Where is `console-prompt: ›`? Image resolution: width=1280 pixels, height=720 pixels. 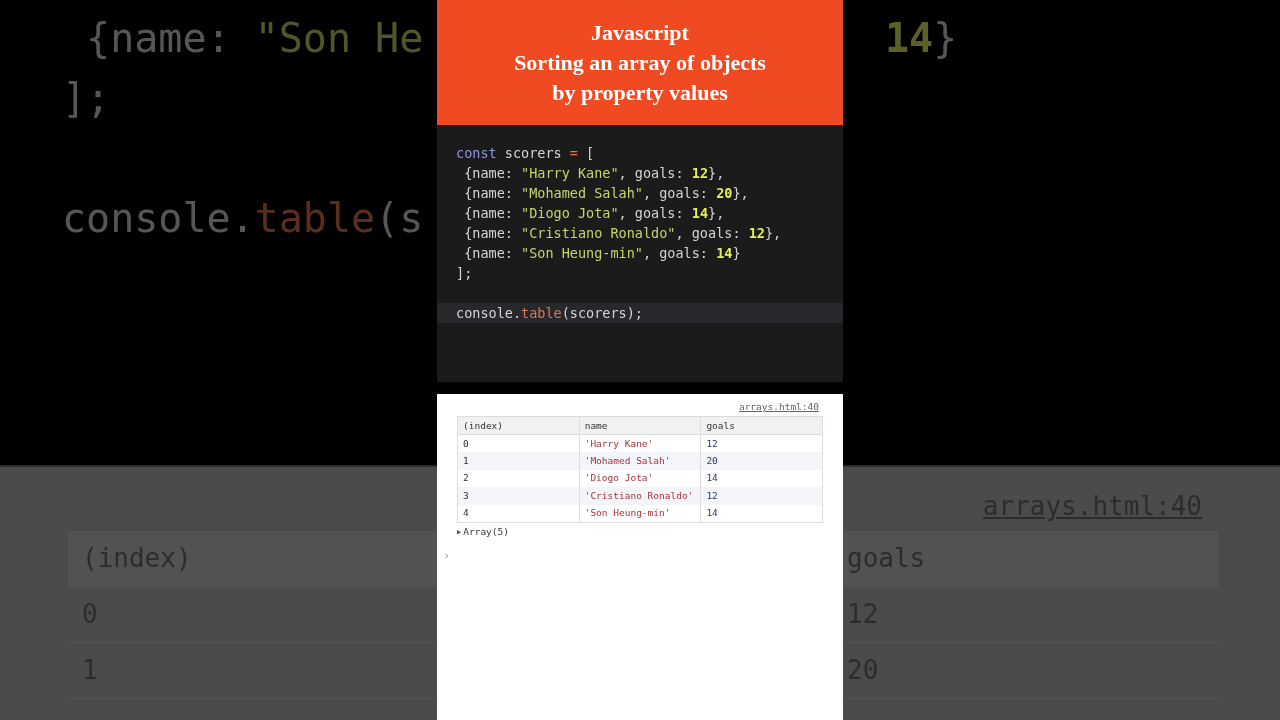 console-prompt: › is located at coordinates (447, 554).